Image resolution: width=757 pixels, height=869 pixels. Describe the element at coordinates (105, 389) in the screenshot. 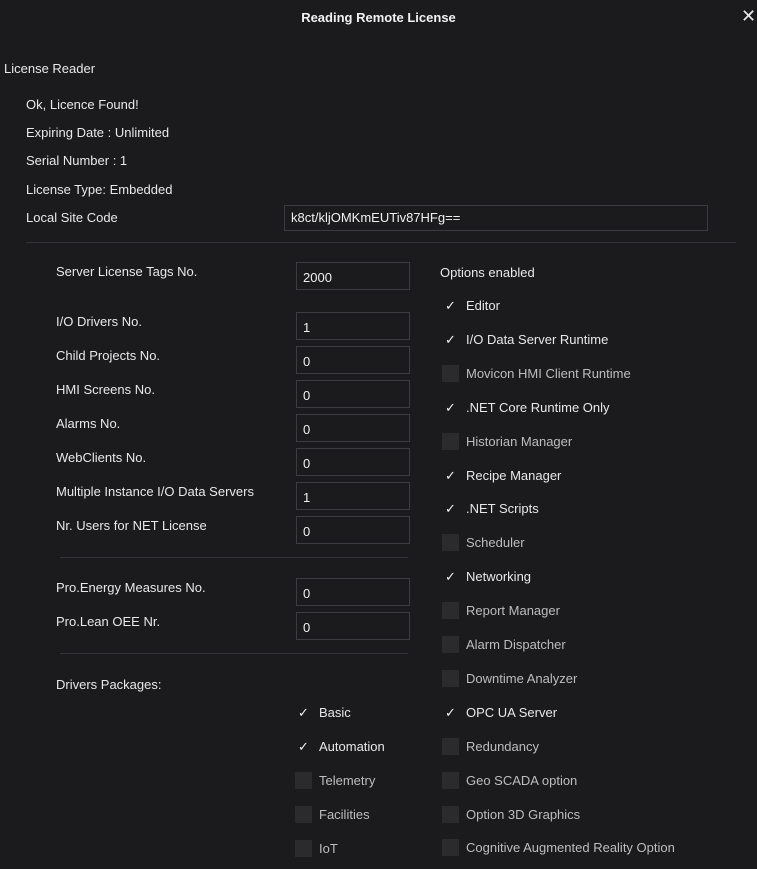

I see `count-label: HMI Screens No.` at that location.